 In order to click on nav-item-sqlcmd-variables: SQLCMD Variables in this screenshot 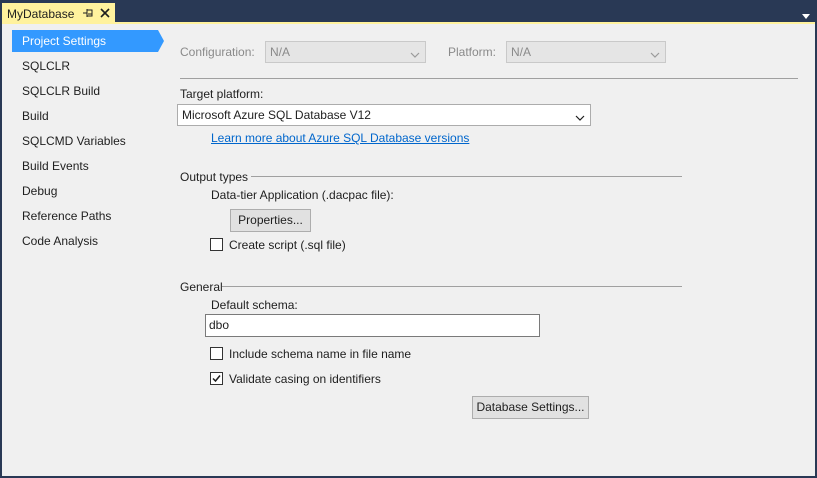, I will do `click(85, 141)`.